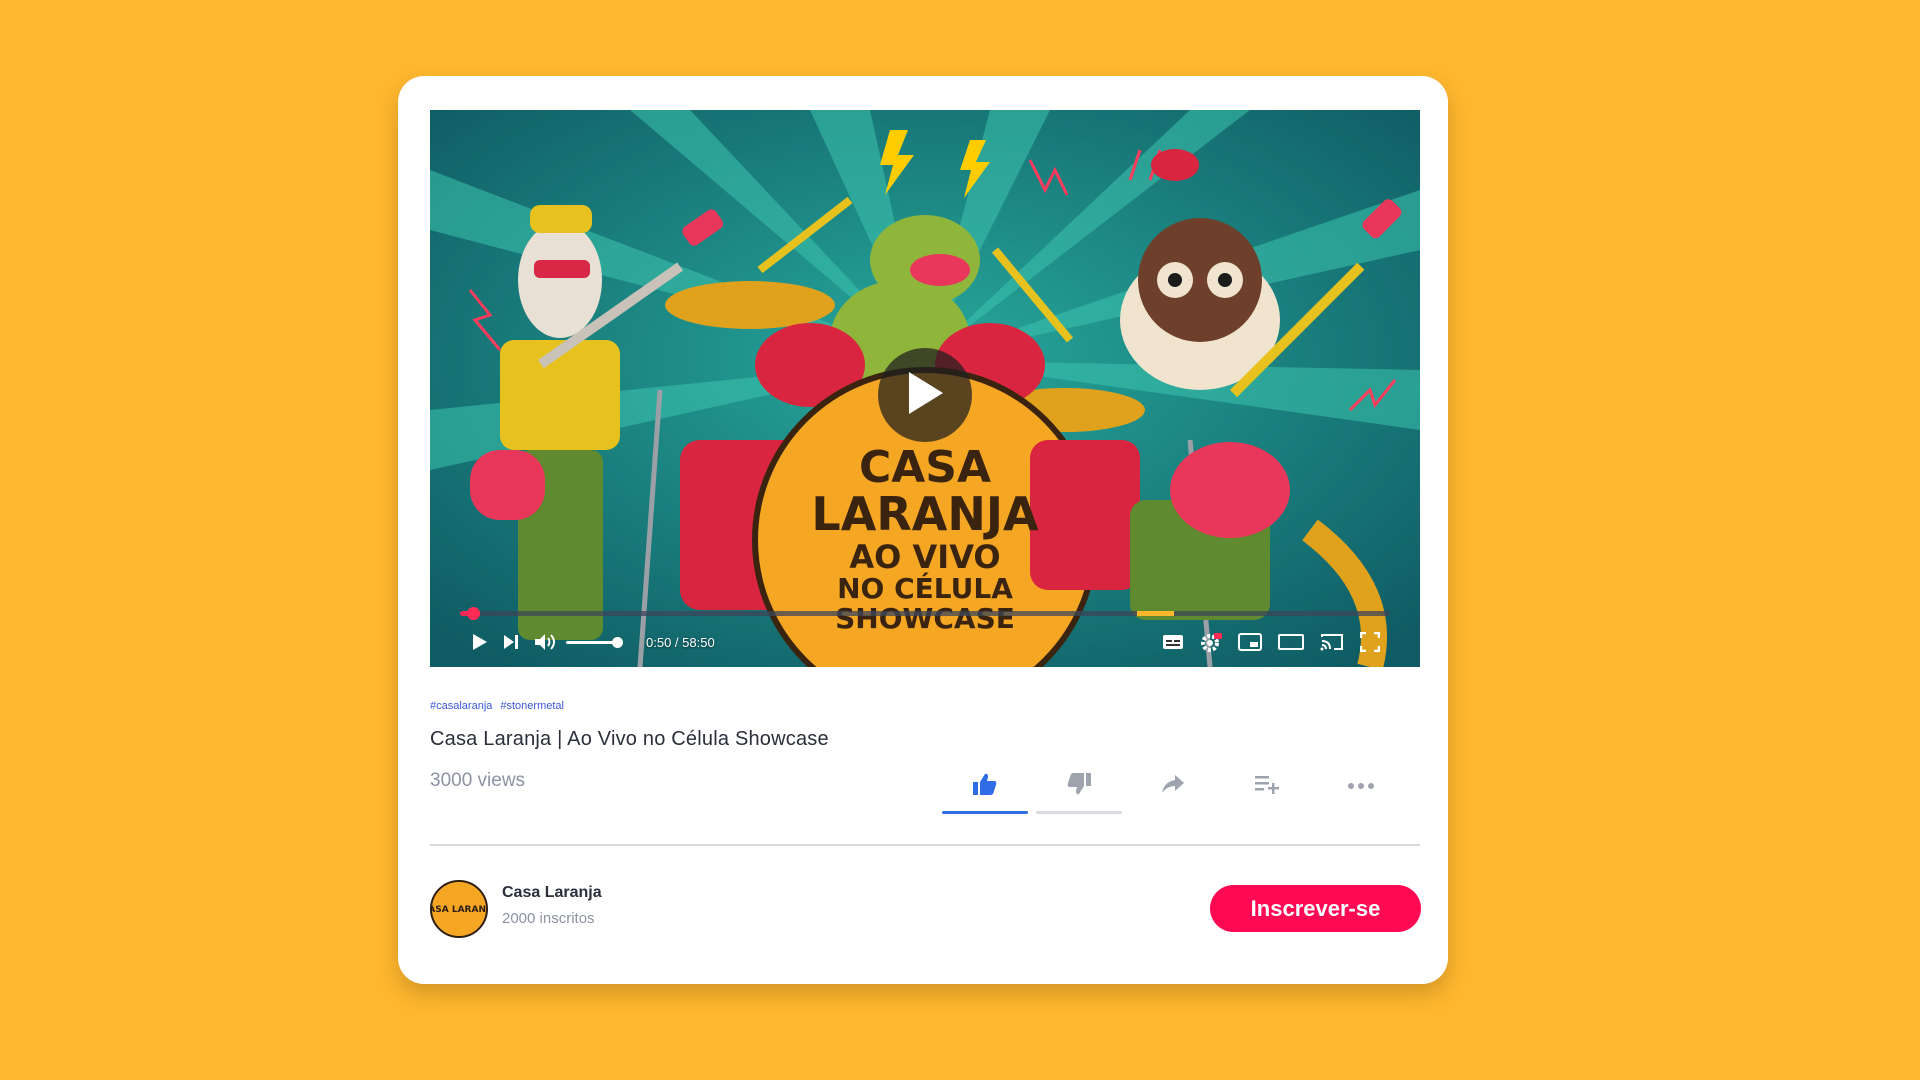  Describe the element at coordinates (461, 706) in the screenshot. I see `hashtag-link: #casalaranja` at that location.